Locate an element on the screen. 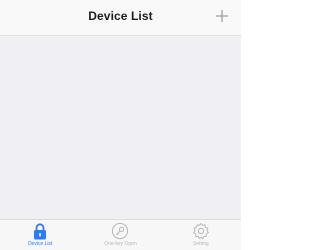  tab-label: Setting is located at coordinates (201, 244).